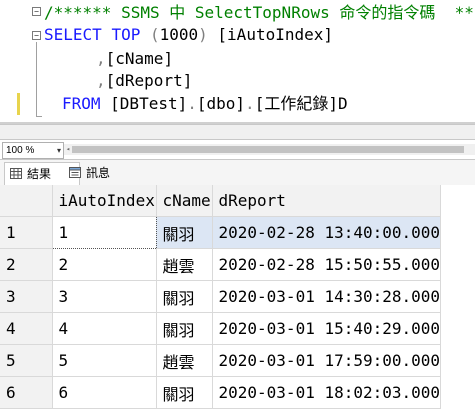 The height and width of the screenshot is (409, 475). What do you see at coordinates (104, 328) in the screenshot?
I see `cell-iautoindex: 4` at bounding box center [104, 328].